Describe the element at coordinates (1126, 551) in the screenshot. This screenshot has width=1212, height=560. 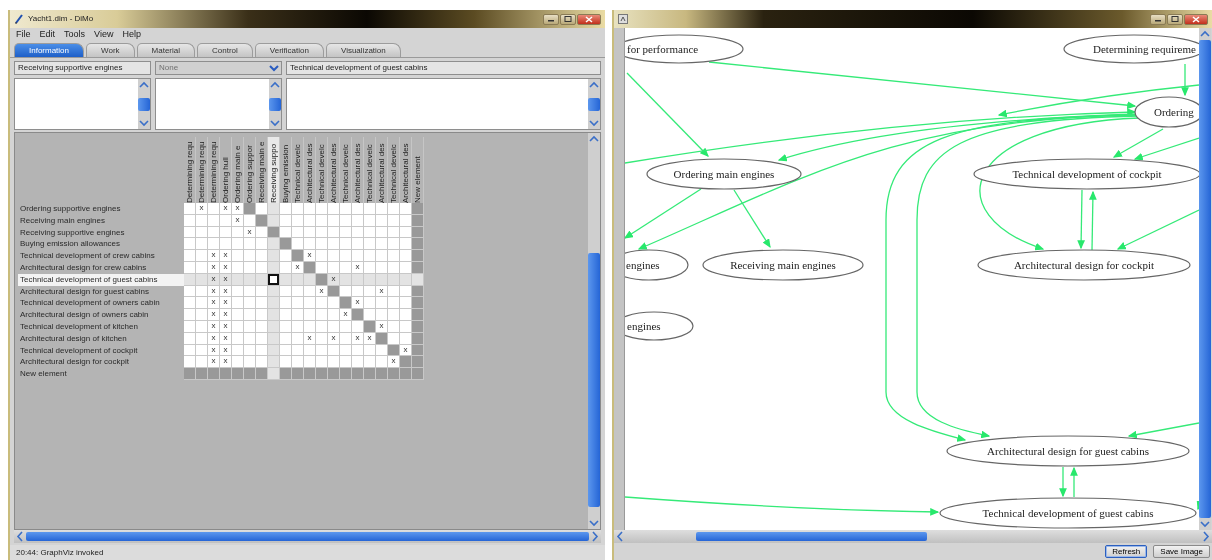
I see `action-button: Refresh` at that location.